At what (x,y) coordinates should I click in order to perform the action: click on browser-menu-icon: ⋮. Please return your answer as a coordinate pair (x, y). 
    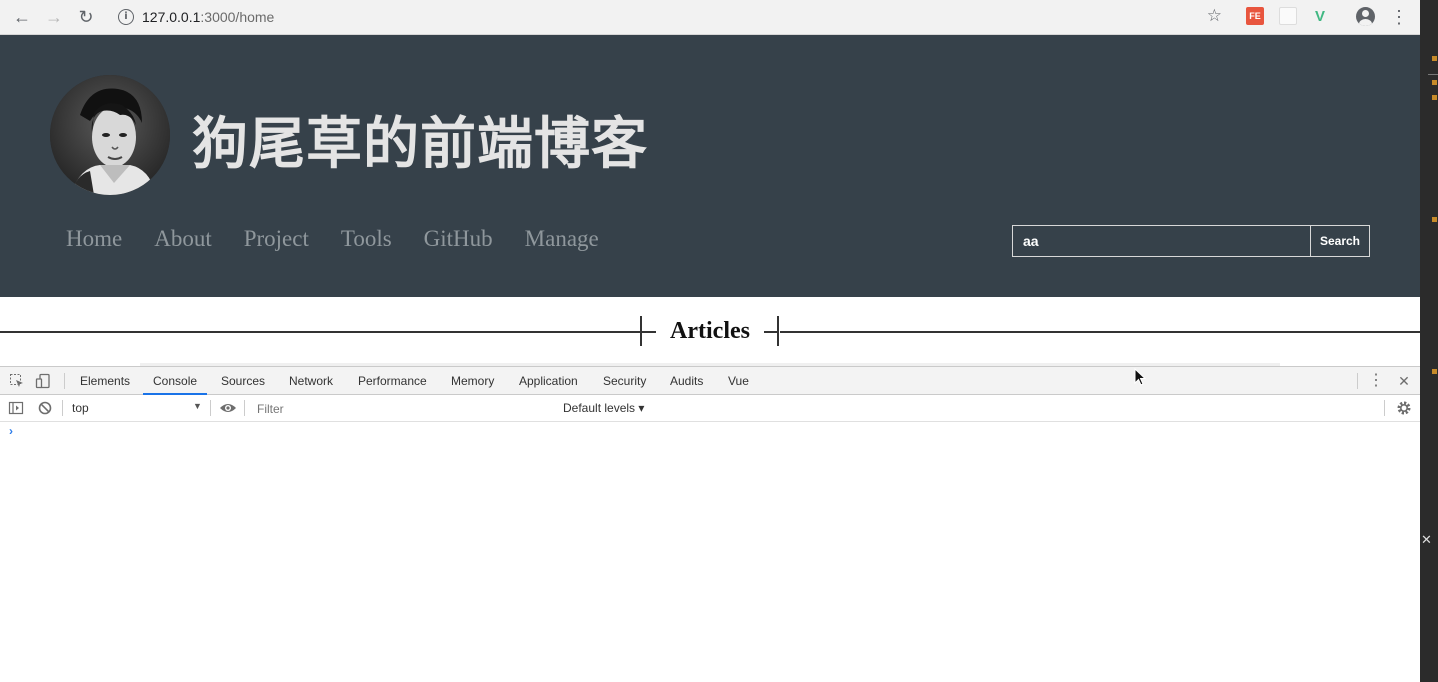
    Looking at the image, I should click on (1399, 17).